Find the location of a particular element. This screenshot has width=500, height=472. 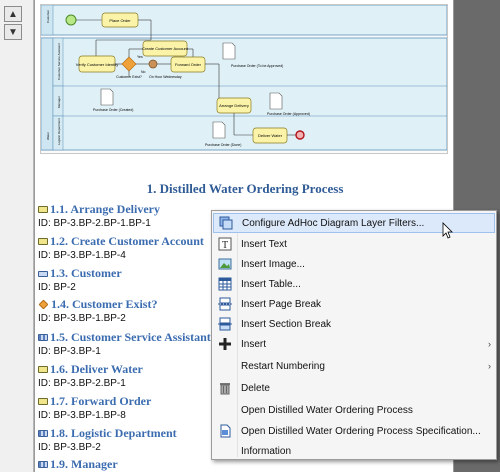

entry-deliver-water: 1.6. Deliver Water ID: BP-3.BP-2.BP-1 is located at coordinates (90, 375).